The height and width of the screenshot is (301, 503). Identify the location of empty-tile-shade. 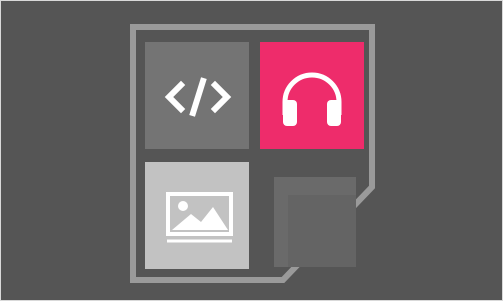
(322, 231).